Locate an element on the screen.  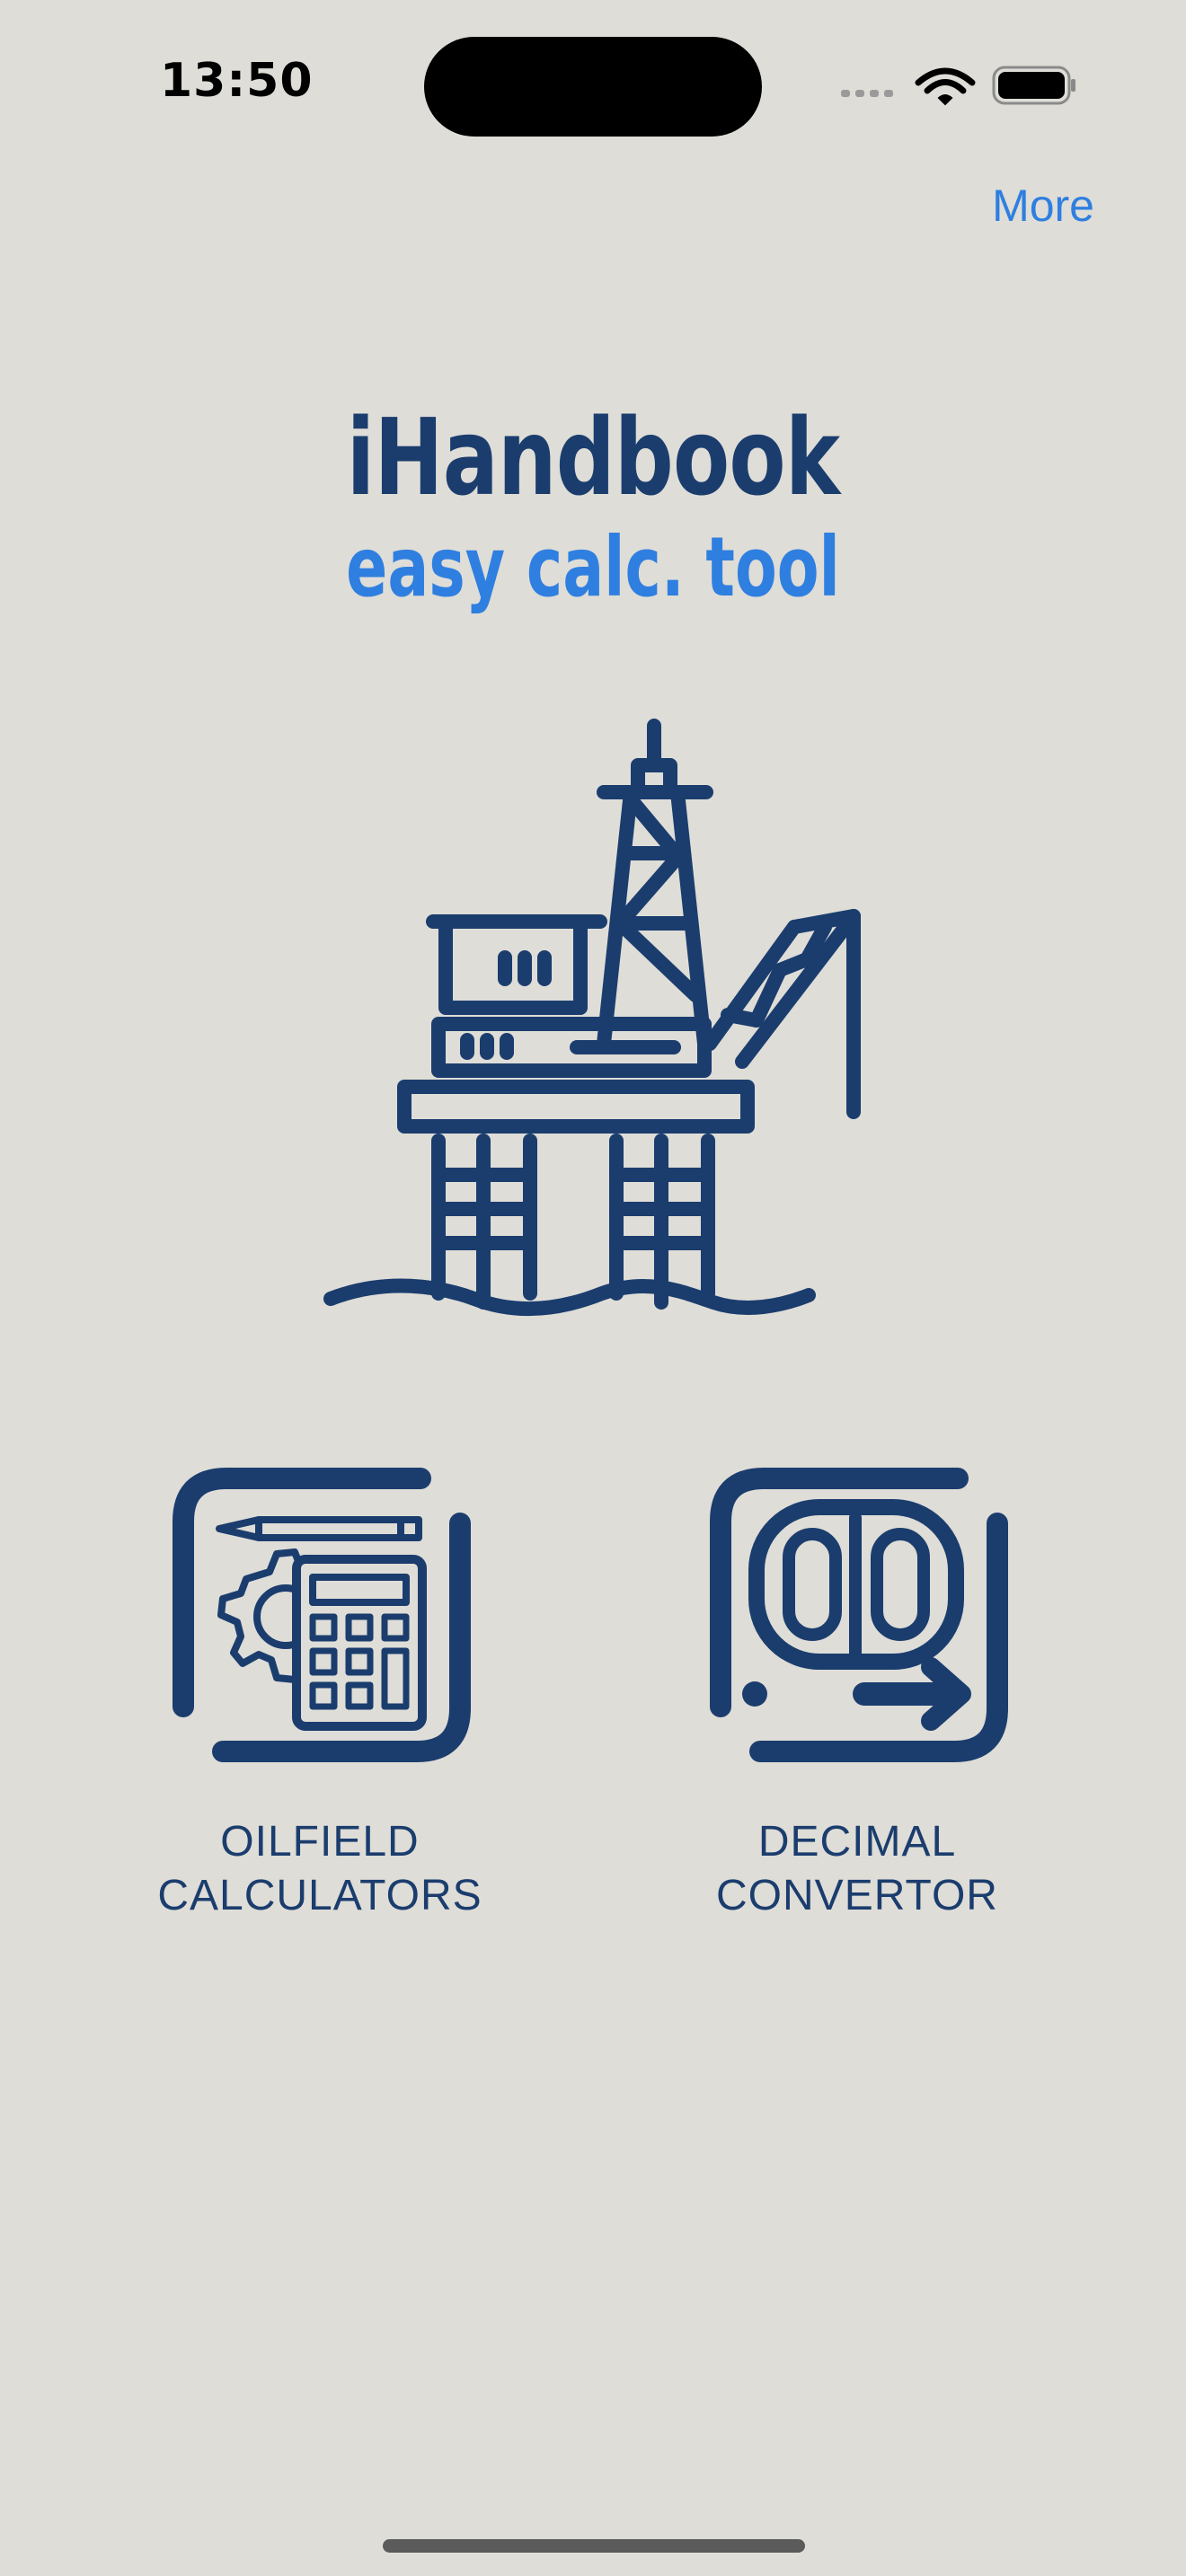
dynamic-island is located at coordinates (593, 87).